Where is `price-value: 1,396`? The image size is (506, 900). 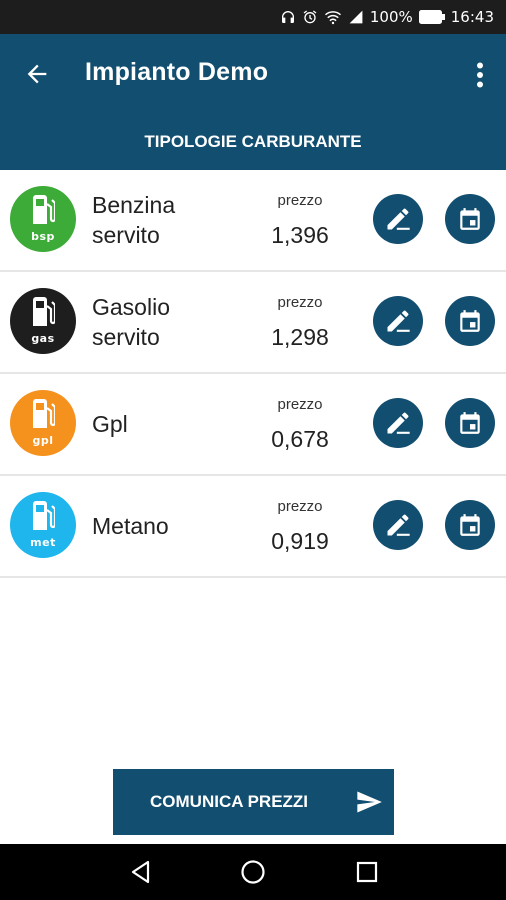 price-value: 1,396 is located at coordinates (300, 235).